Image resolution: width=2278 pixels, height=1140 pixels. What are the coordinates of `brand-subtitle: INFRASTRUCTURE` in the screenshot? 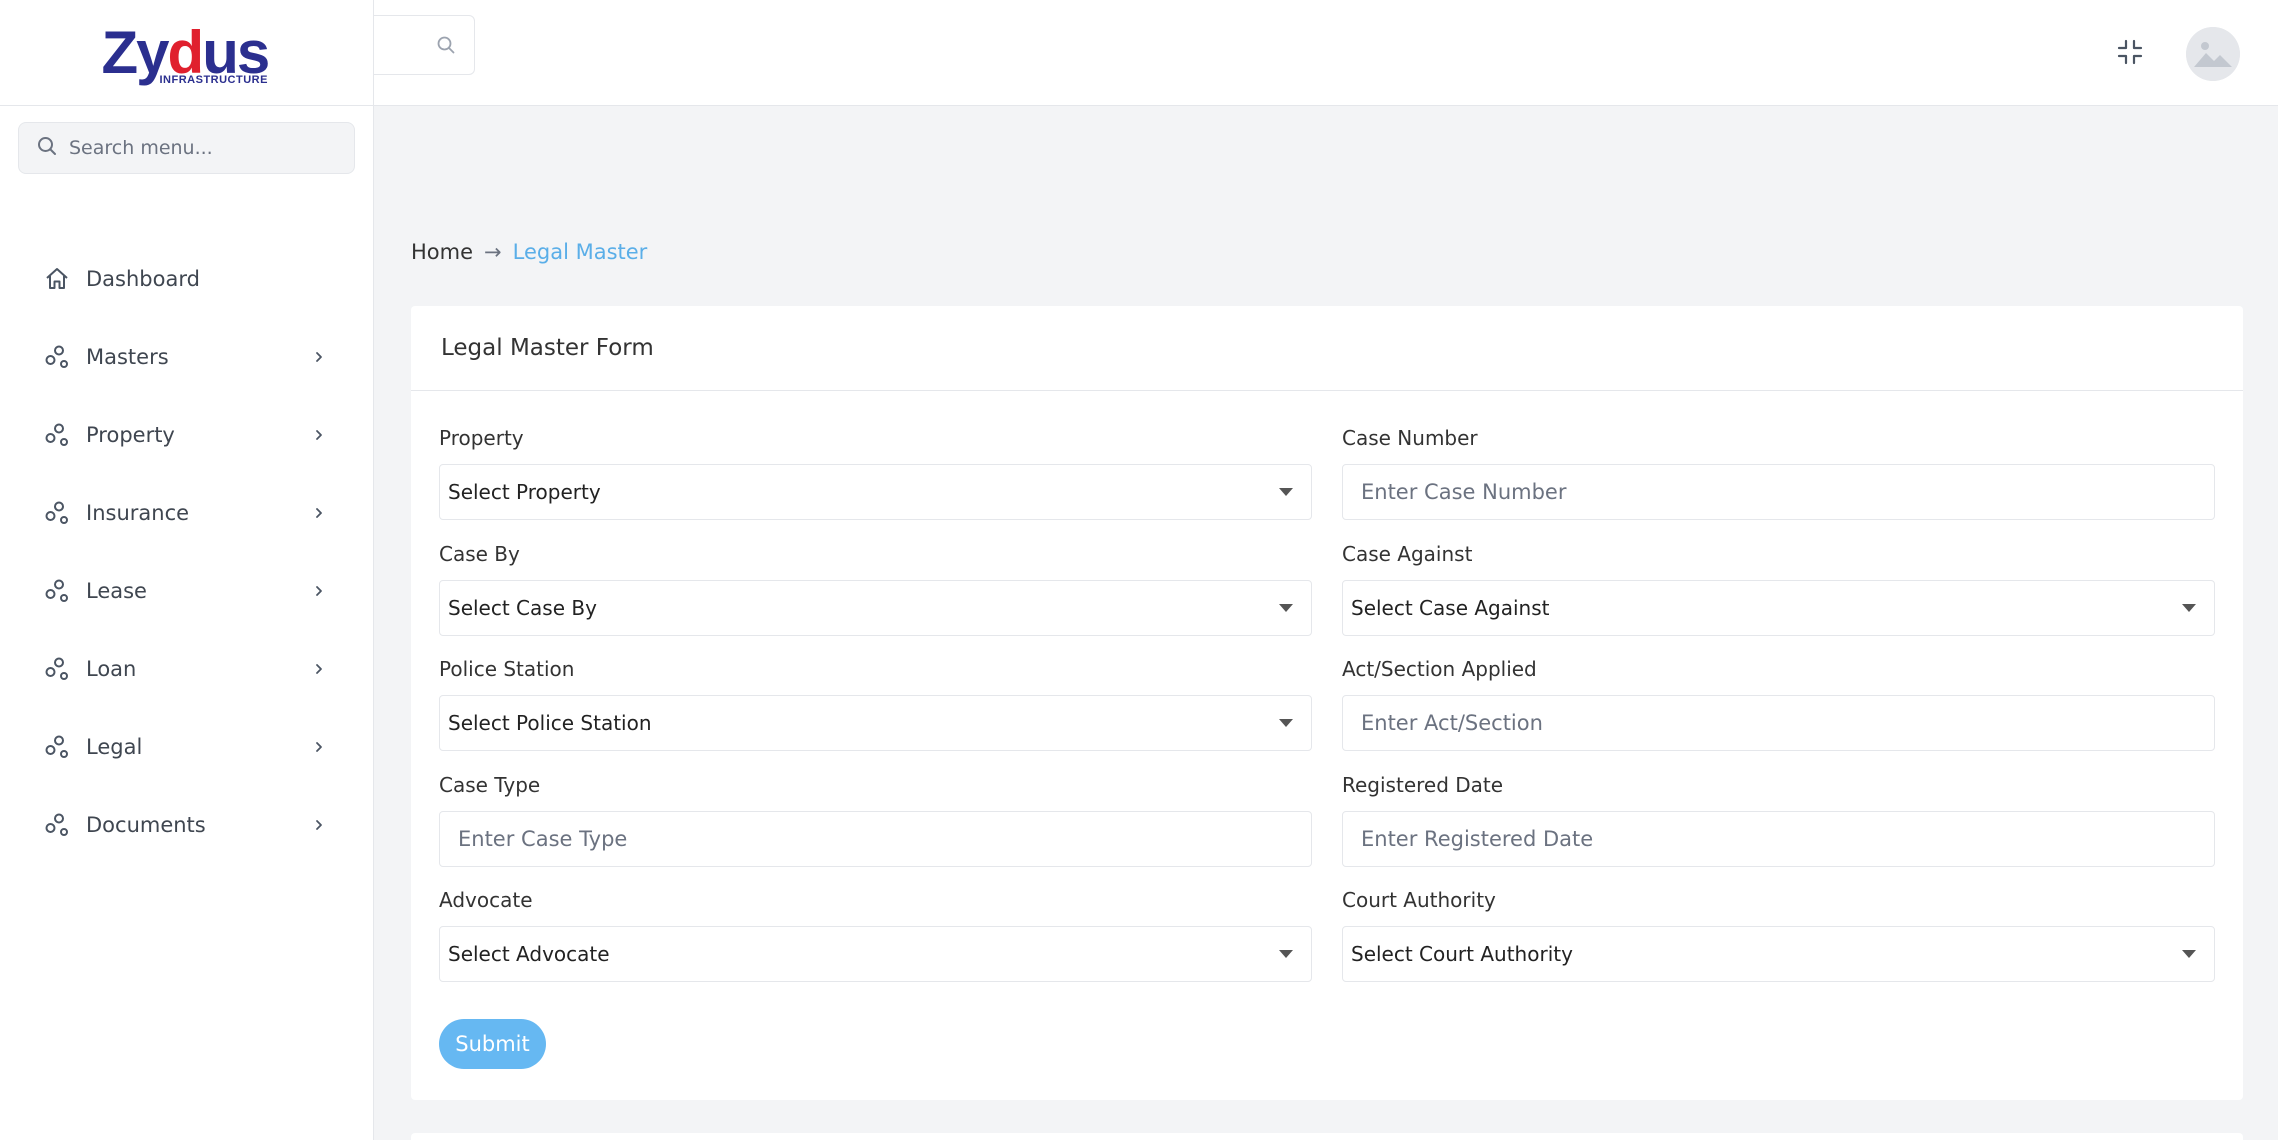 It's located at (213, 79).